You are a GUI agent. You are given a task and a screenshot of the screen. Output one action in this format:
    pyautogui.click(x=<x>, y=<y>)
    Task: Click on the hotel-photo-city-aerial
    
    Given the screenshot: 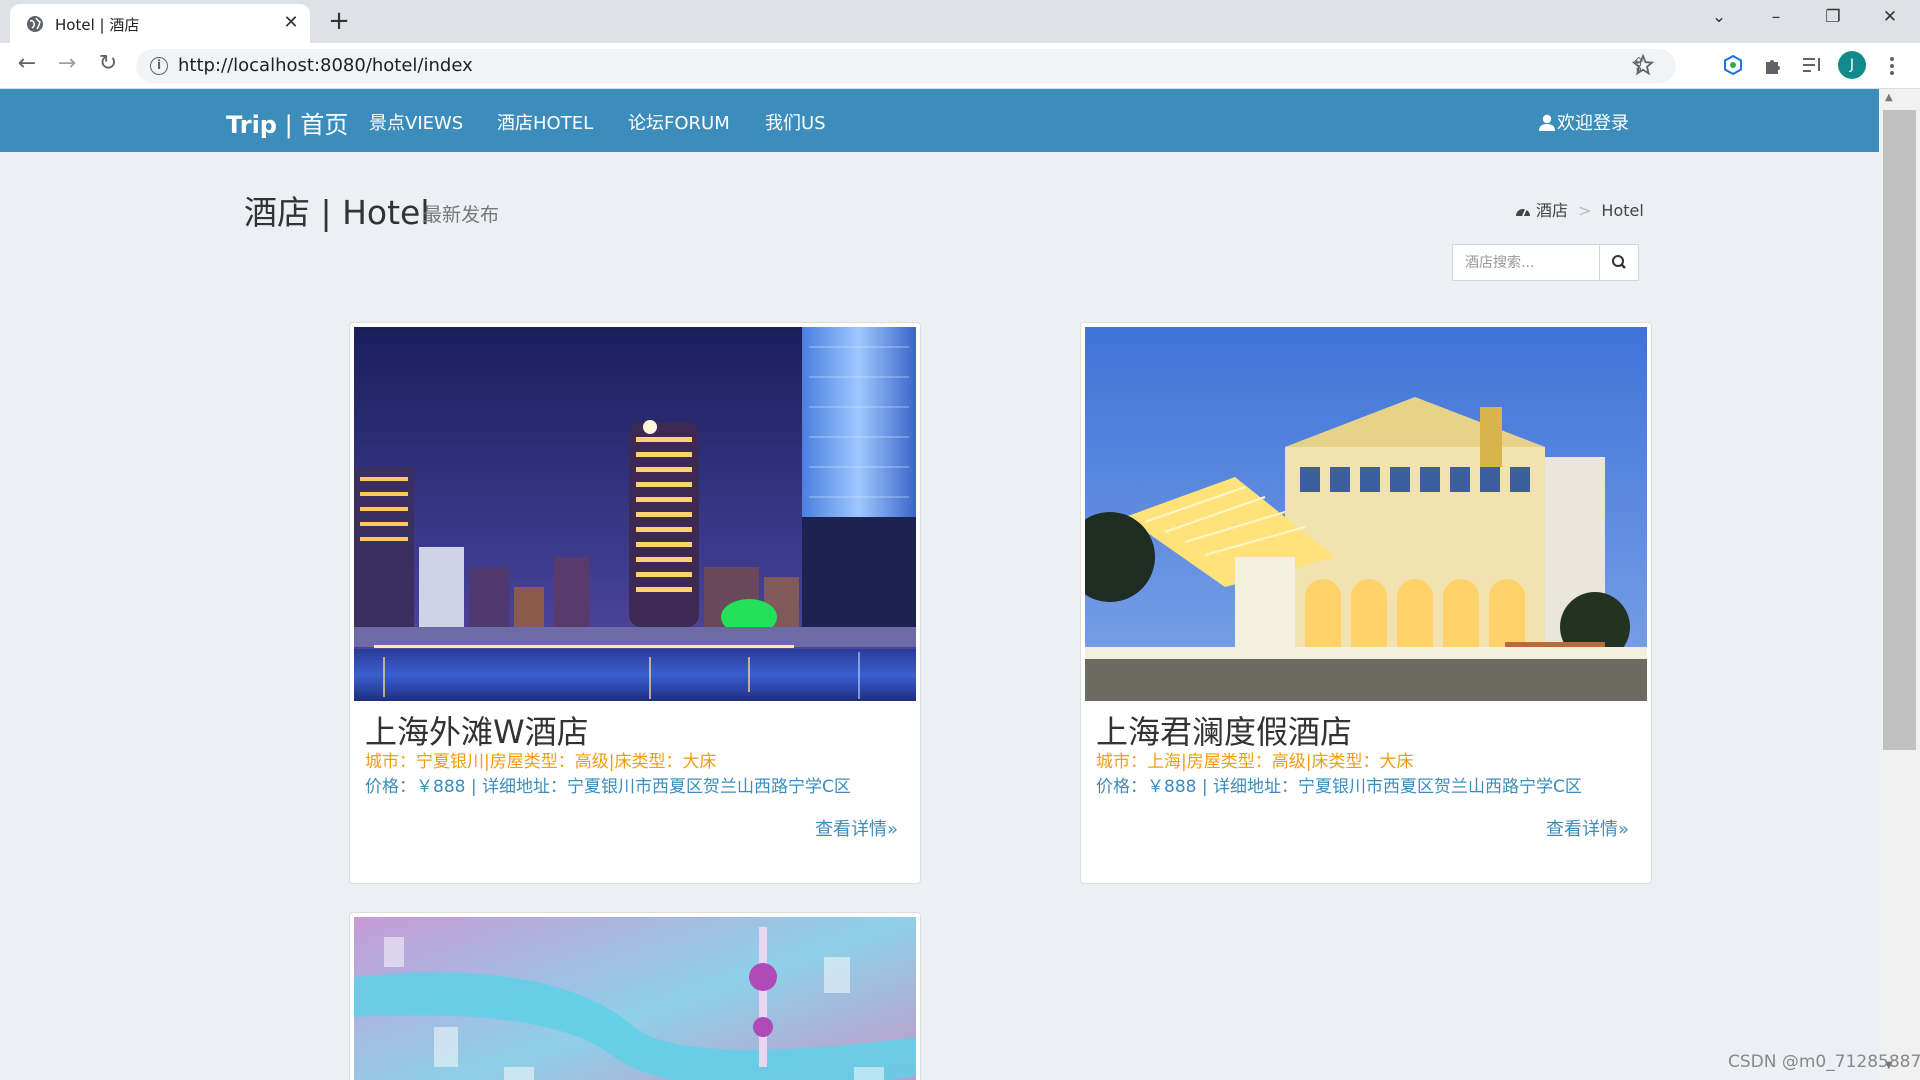 What is the action you would take?
    pyautogui.click(x=635, y=998)
    